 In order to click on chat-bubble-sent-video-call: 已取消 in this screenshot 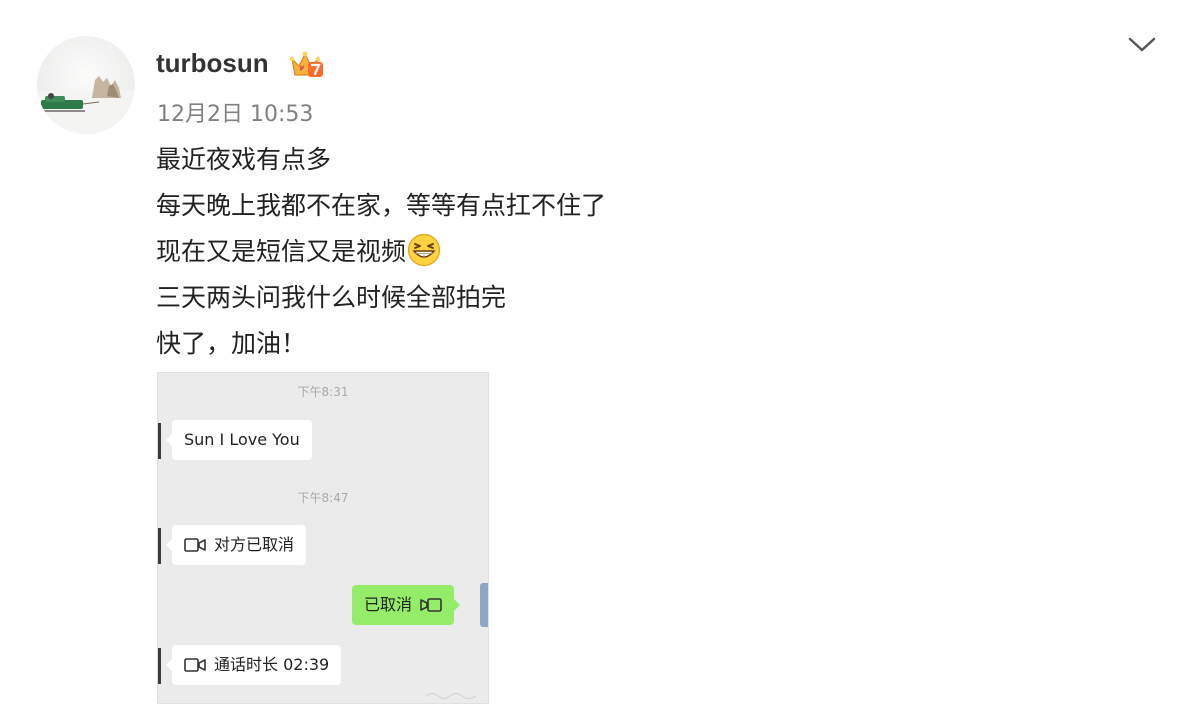, I will do `click(406, 606)`.